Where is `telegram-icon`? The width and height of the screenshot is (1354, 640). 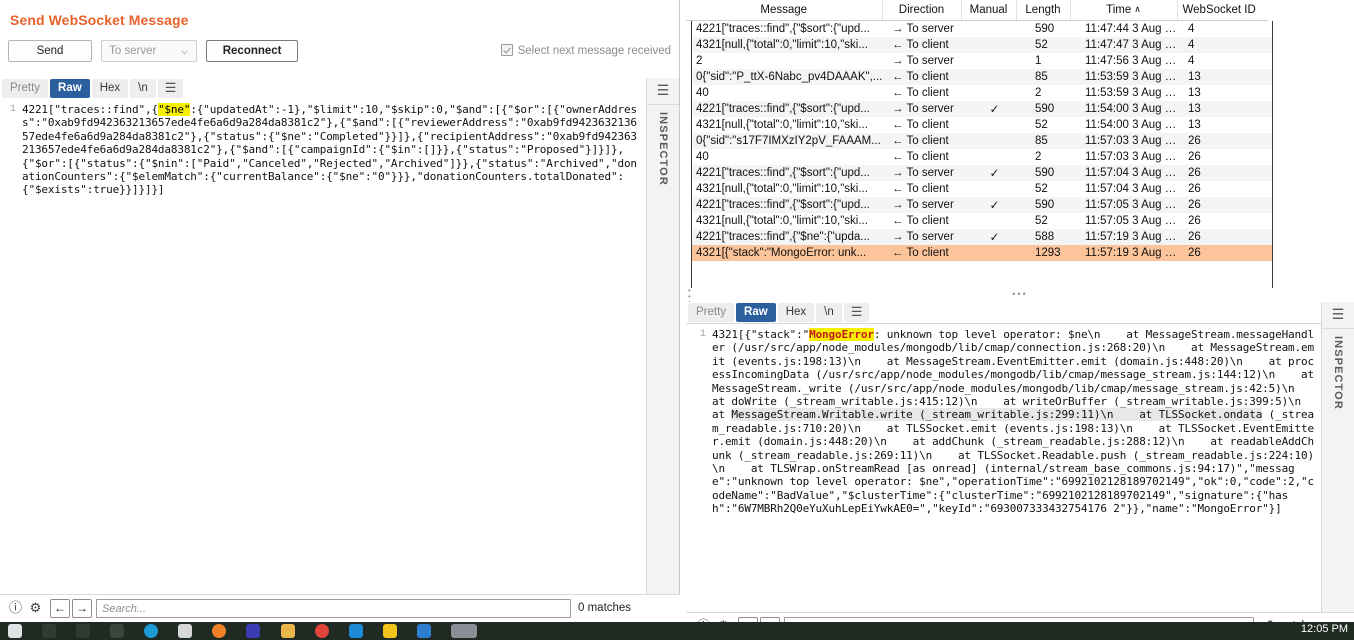
telegram-icon is located at coordinates (355, 631).